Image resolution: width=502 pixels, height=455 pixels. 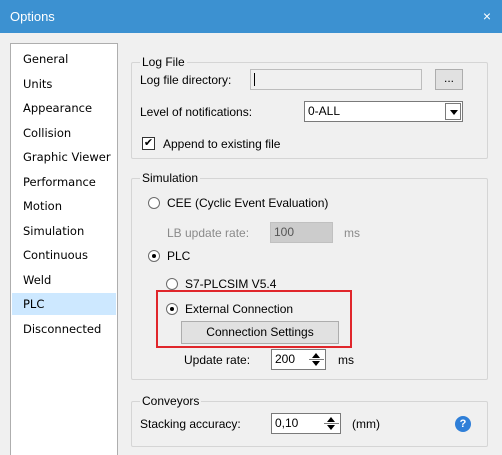 I want to click on s7-plcsim-label: S7-PLCSIM V5.4, so click(x=230, y=284).